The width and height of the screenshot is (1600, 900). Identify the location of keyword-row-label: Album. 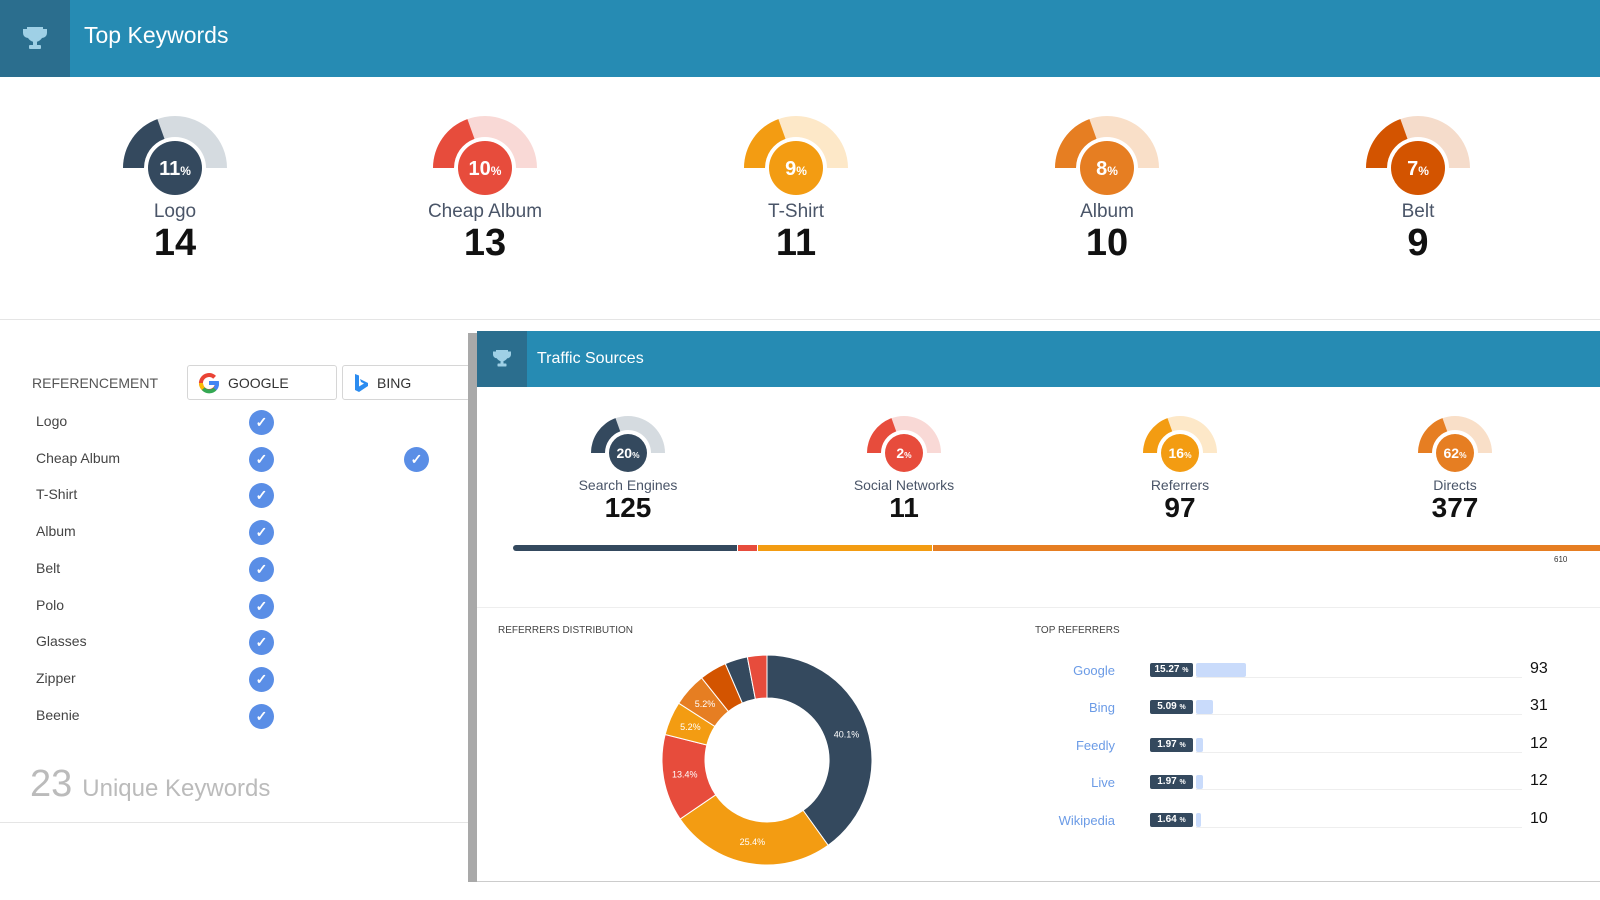
(56, 531).